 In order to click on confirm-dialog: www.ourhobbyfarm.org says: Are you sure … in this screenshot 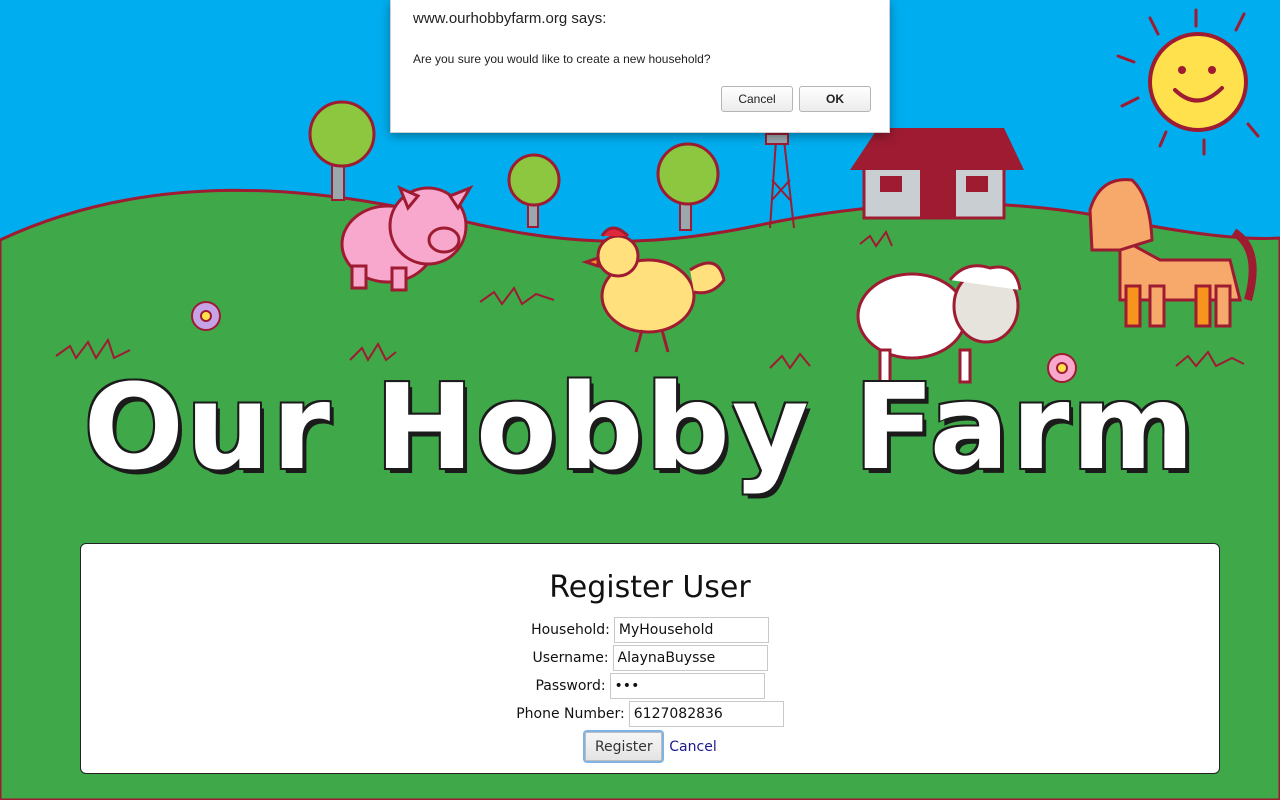, I will do `click(640, 66)`.